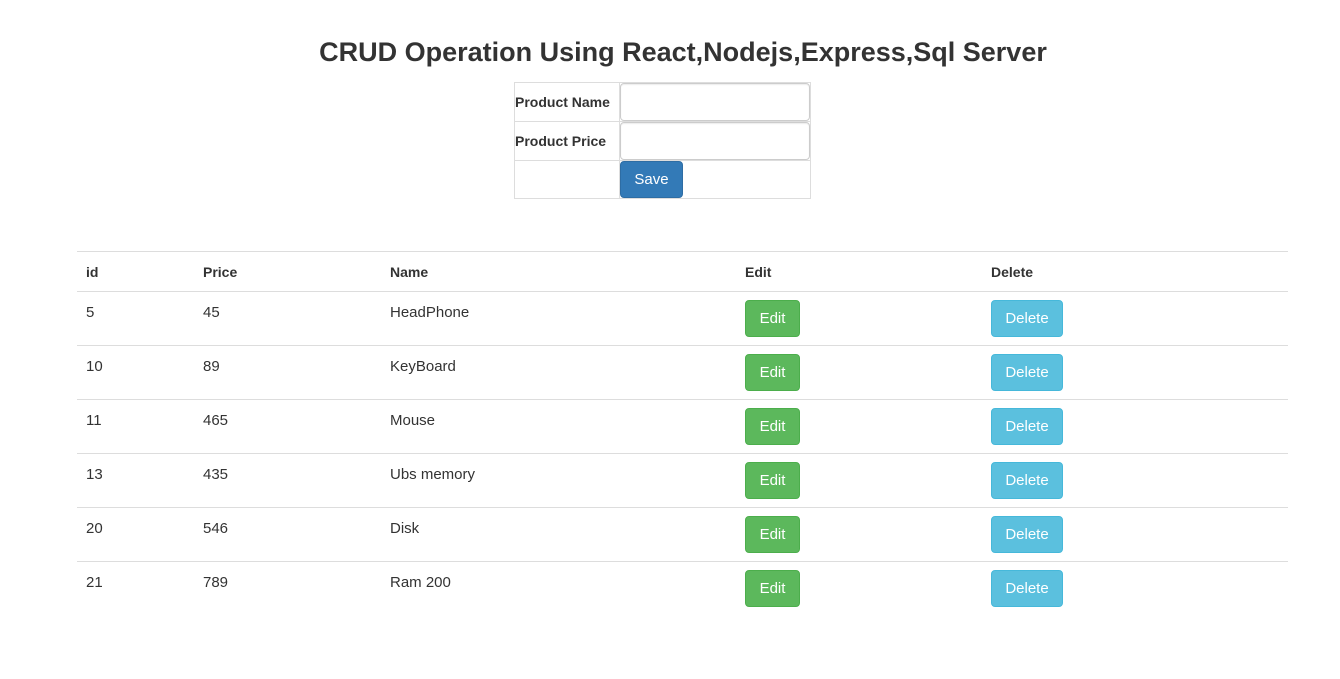 The image size is (1340, 679). I want to click on save-row-empty-cell, so click(567, 179).